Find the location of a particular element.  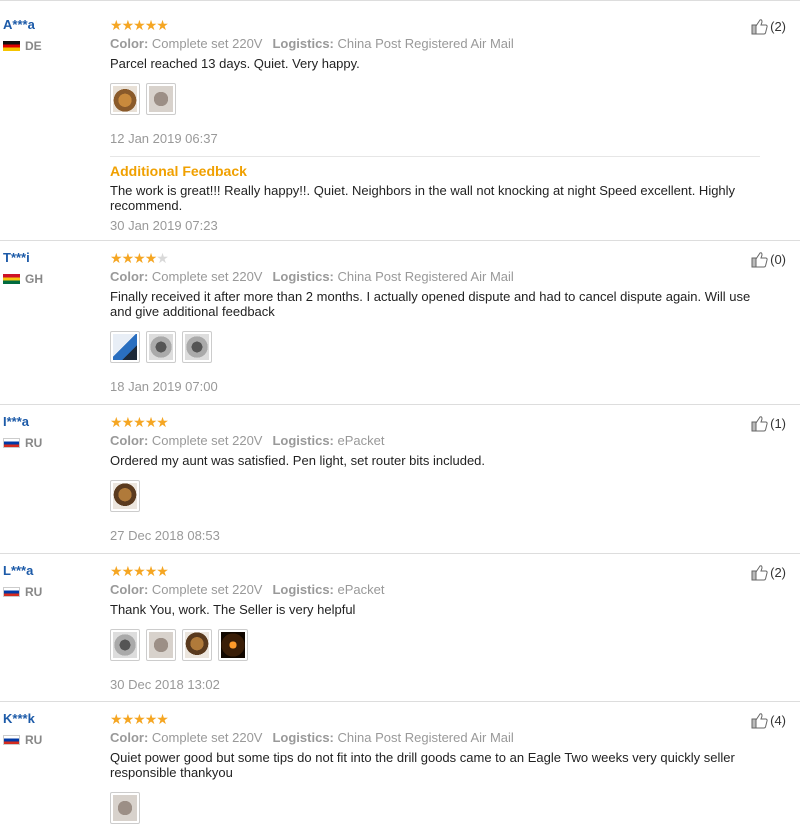

buyer-name: K***k is located at coordinates (19, 718).